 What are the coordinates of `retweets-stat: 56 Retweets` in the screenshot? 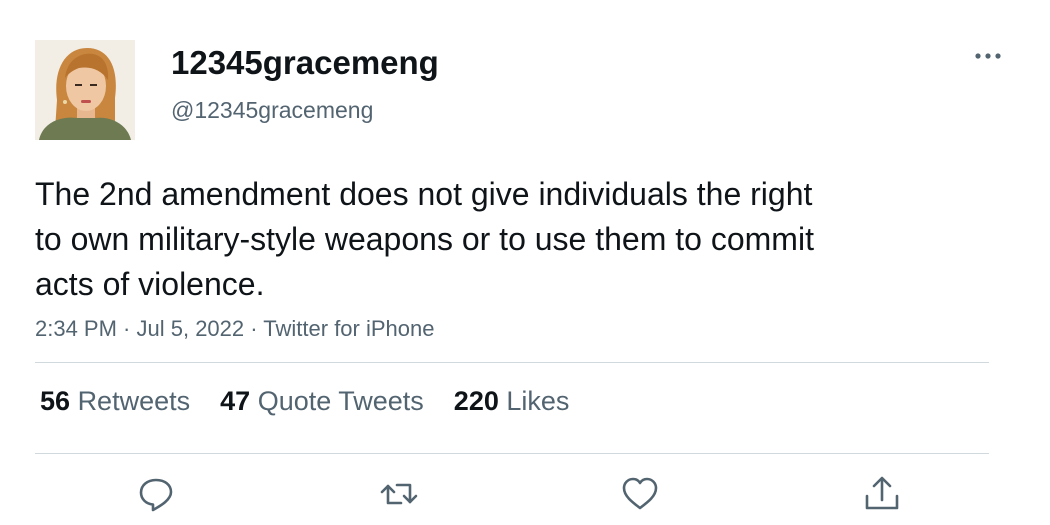 It's located at (115, 401).